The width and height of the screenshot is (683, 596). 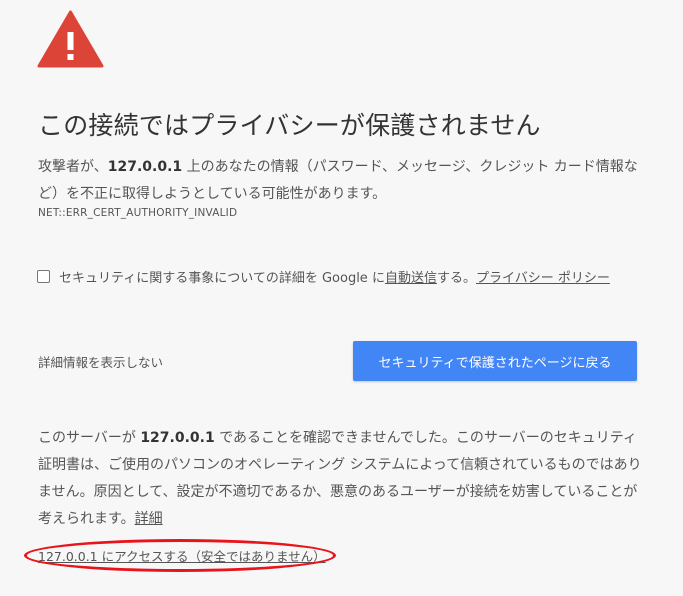 I want to click on auto-send-link: 自動送信, so click(x=411, y=276).